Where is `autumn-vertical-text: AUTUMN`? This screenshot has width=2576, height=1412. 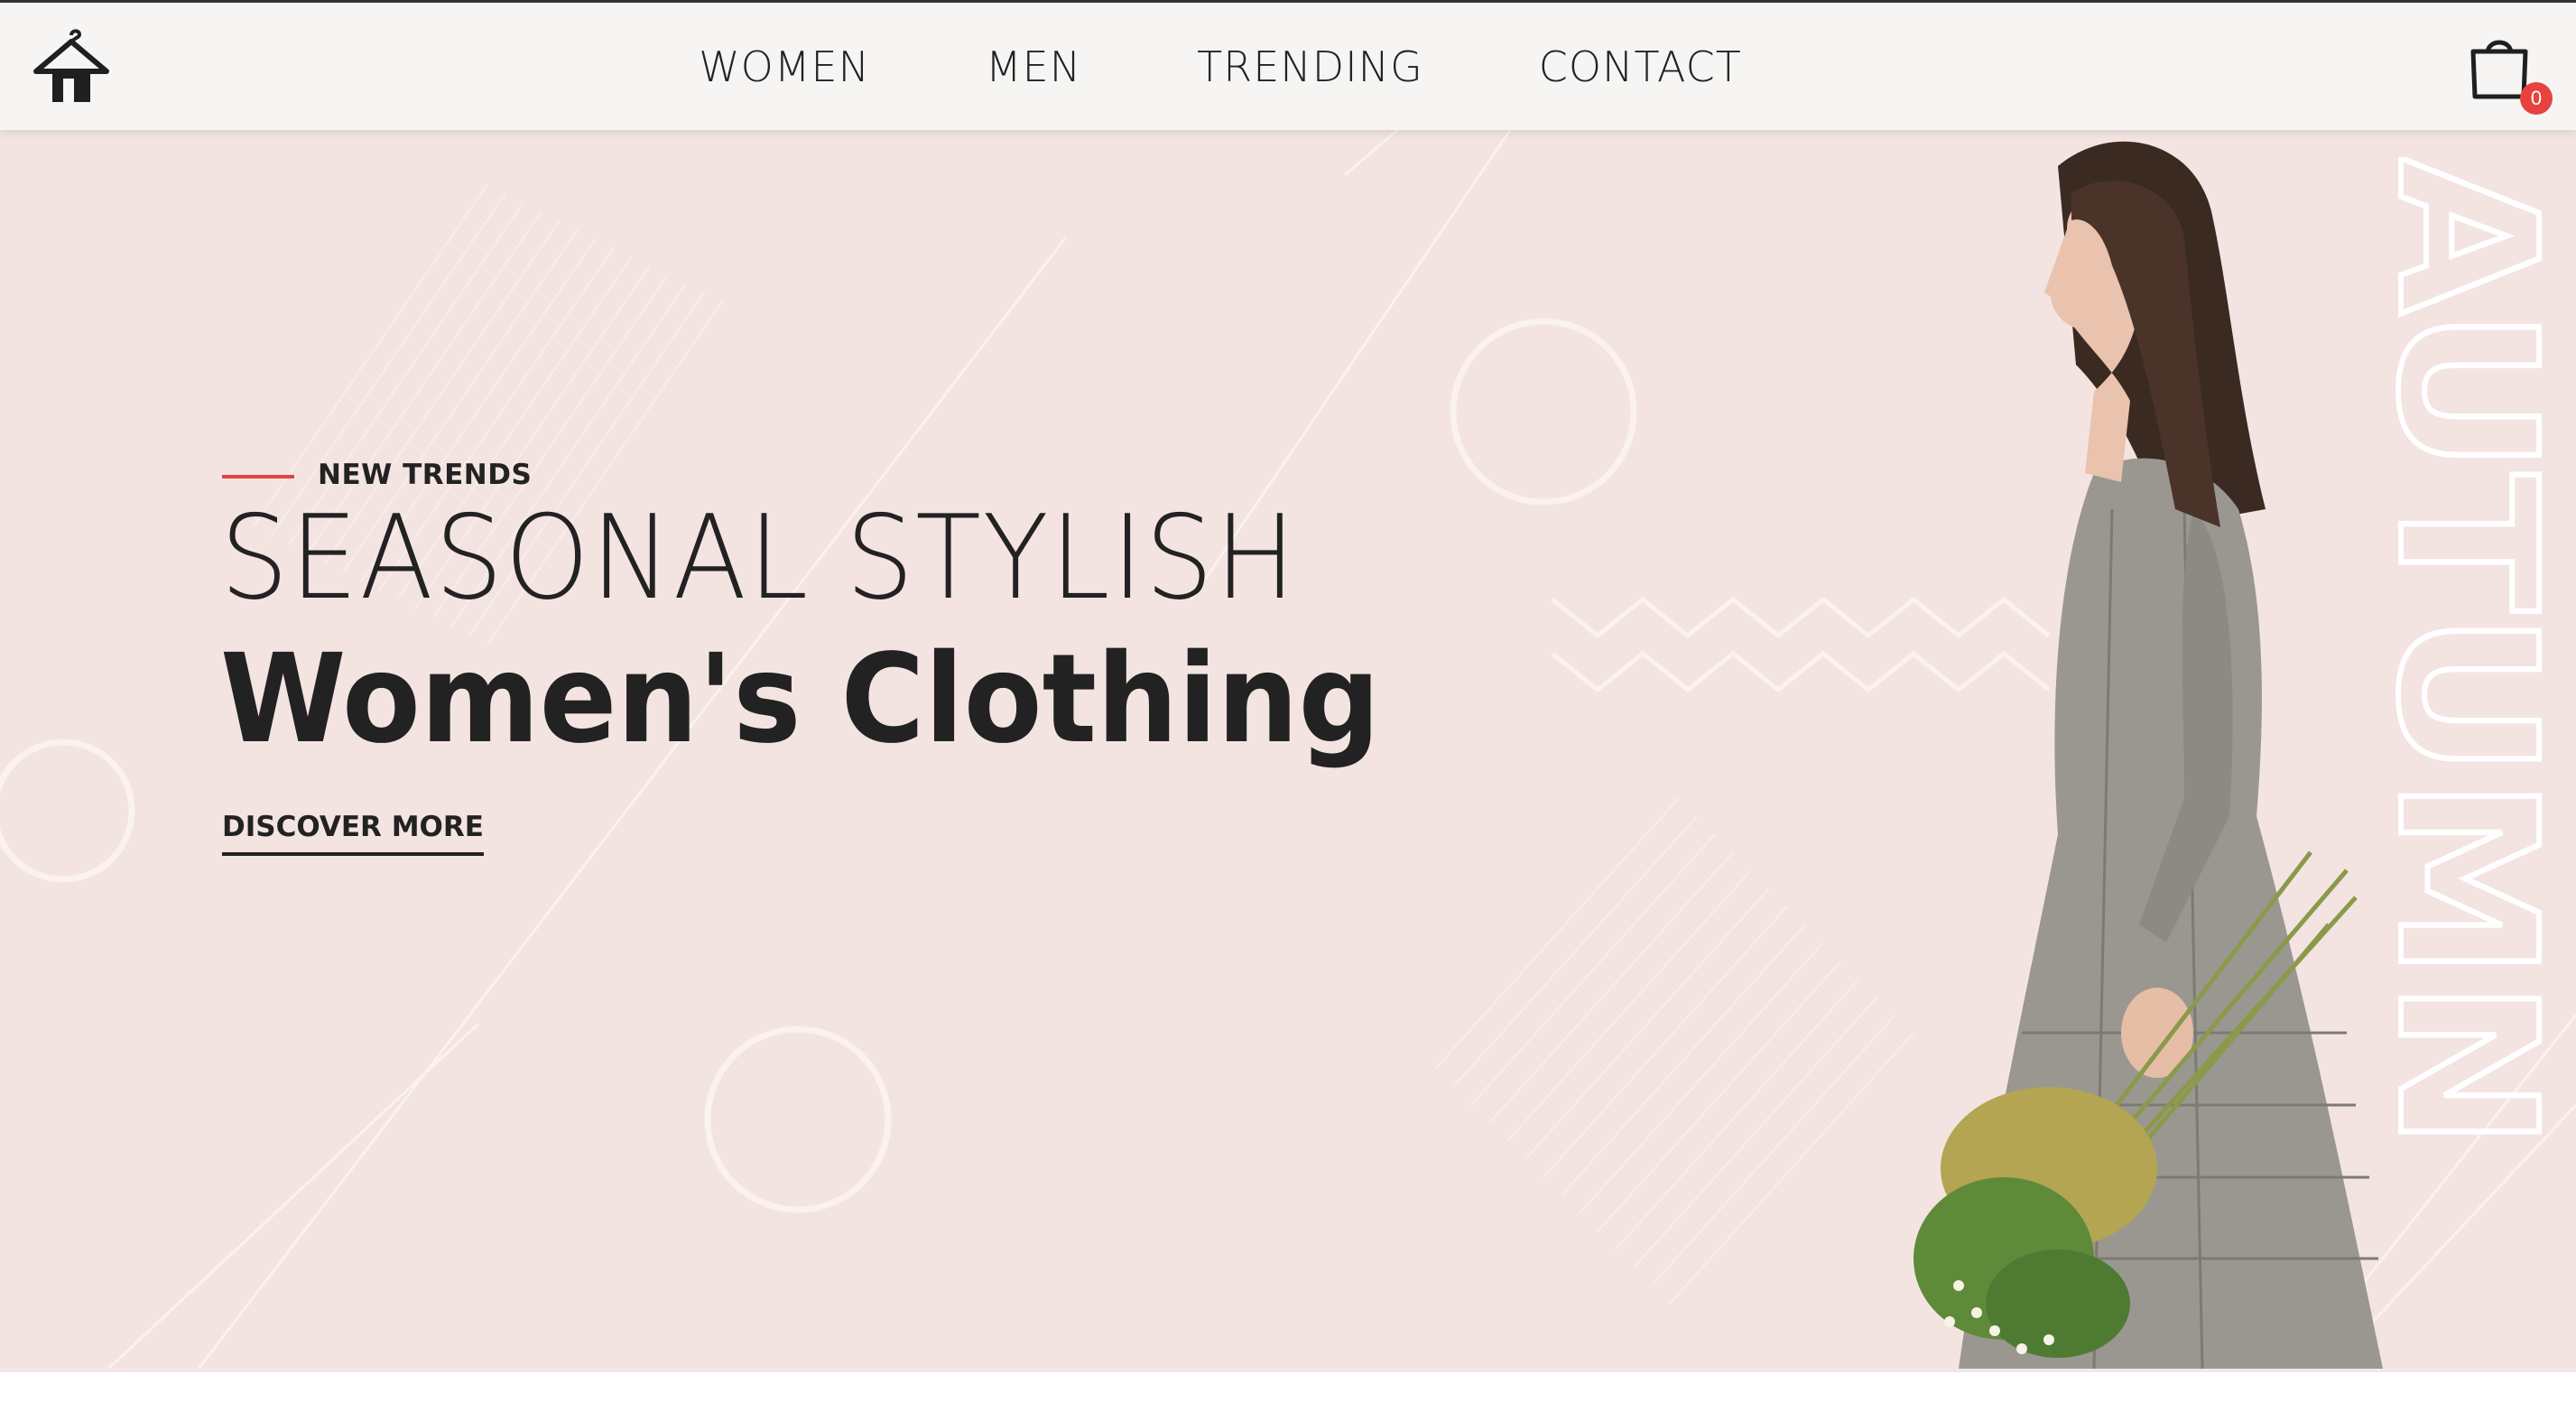
autumn-vertical-text: AUTUMN is located at coordinates (2464, 655).